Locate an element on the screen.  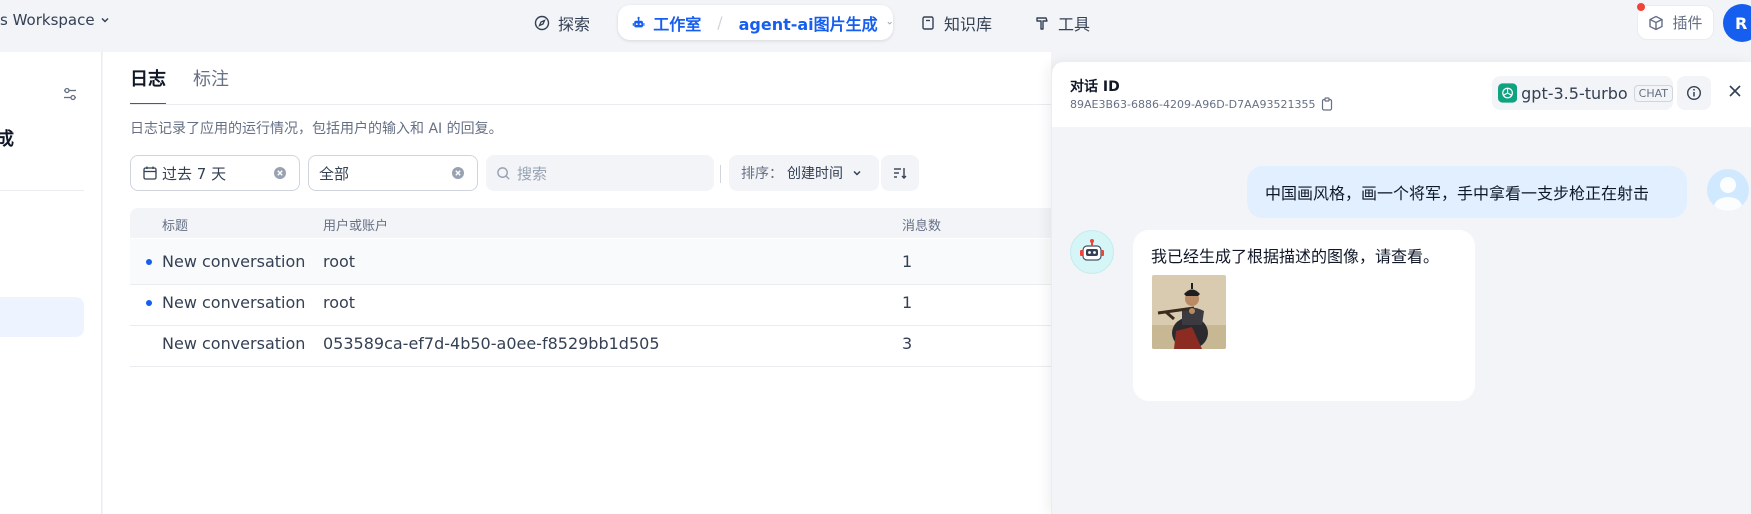
sidebar-item-logs is located at coordinates (42, 317).